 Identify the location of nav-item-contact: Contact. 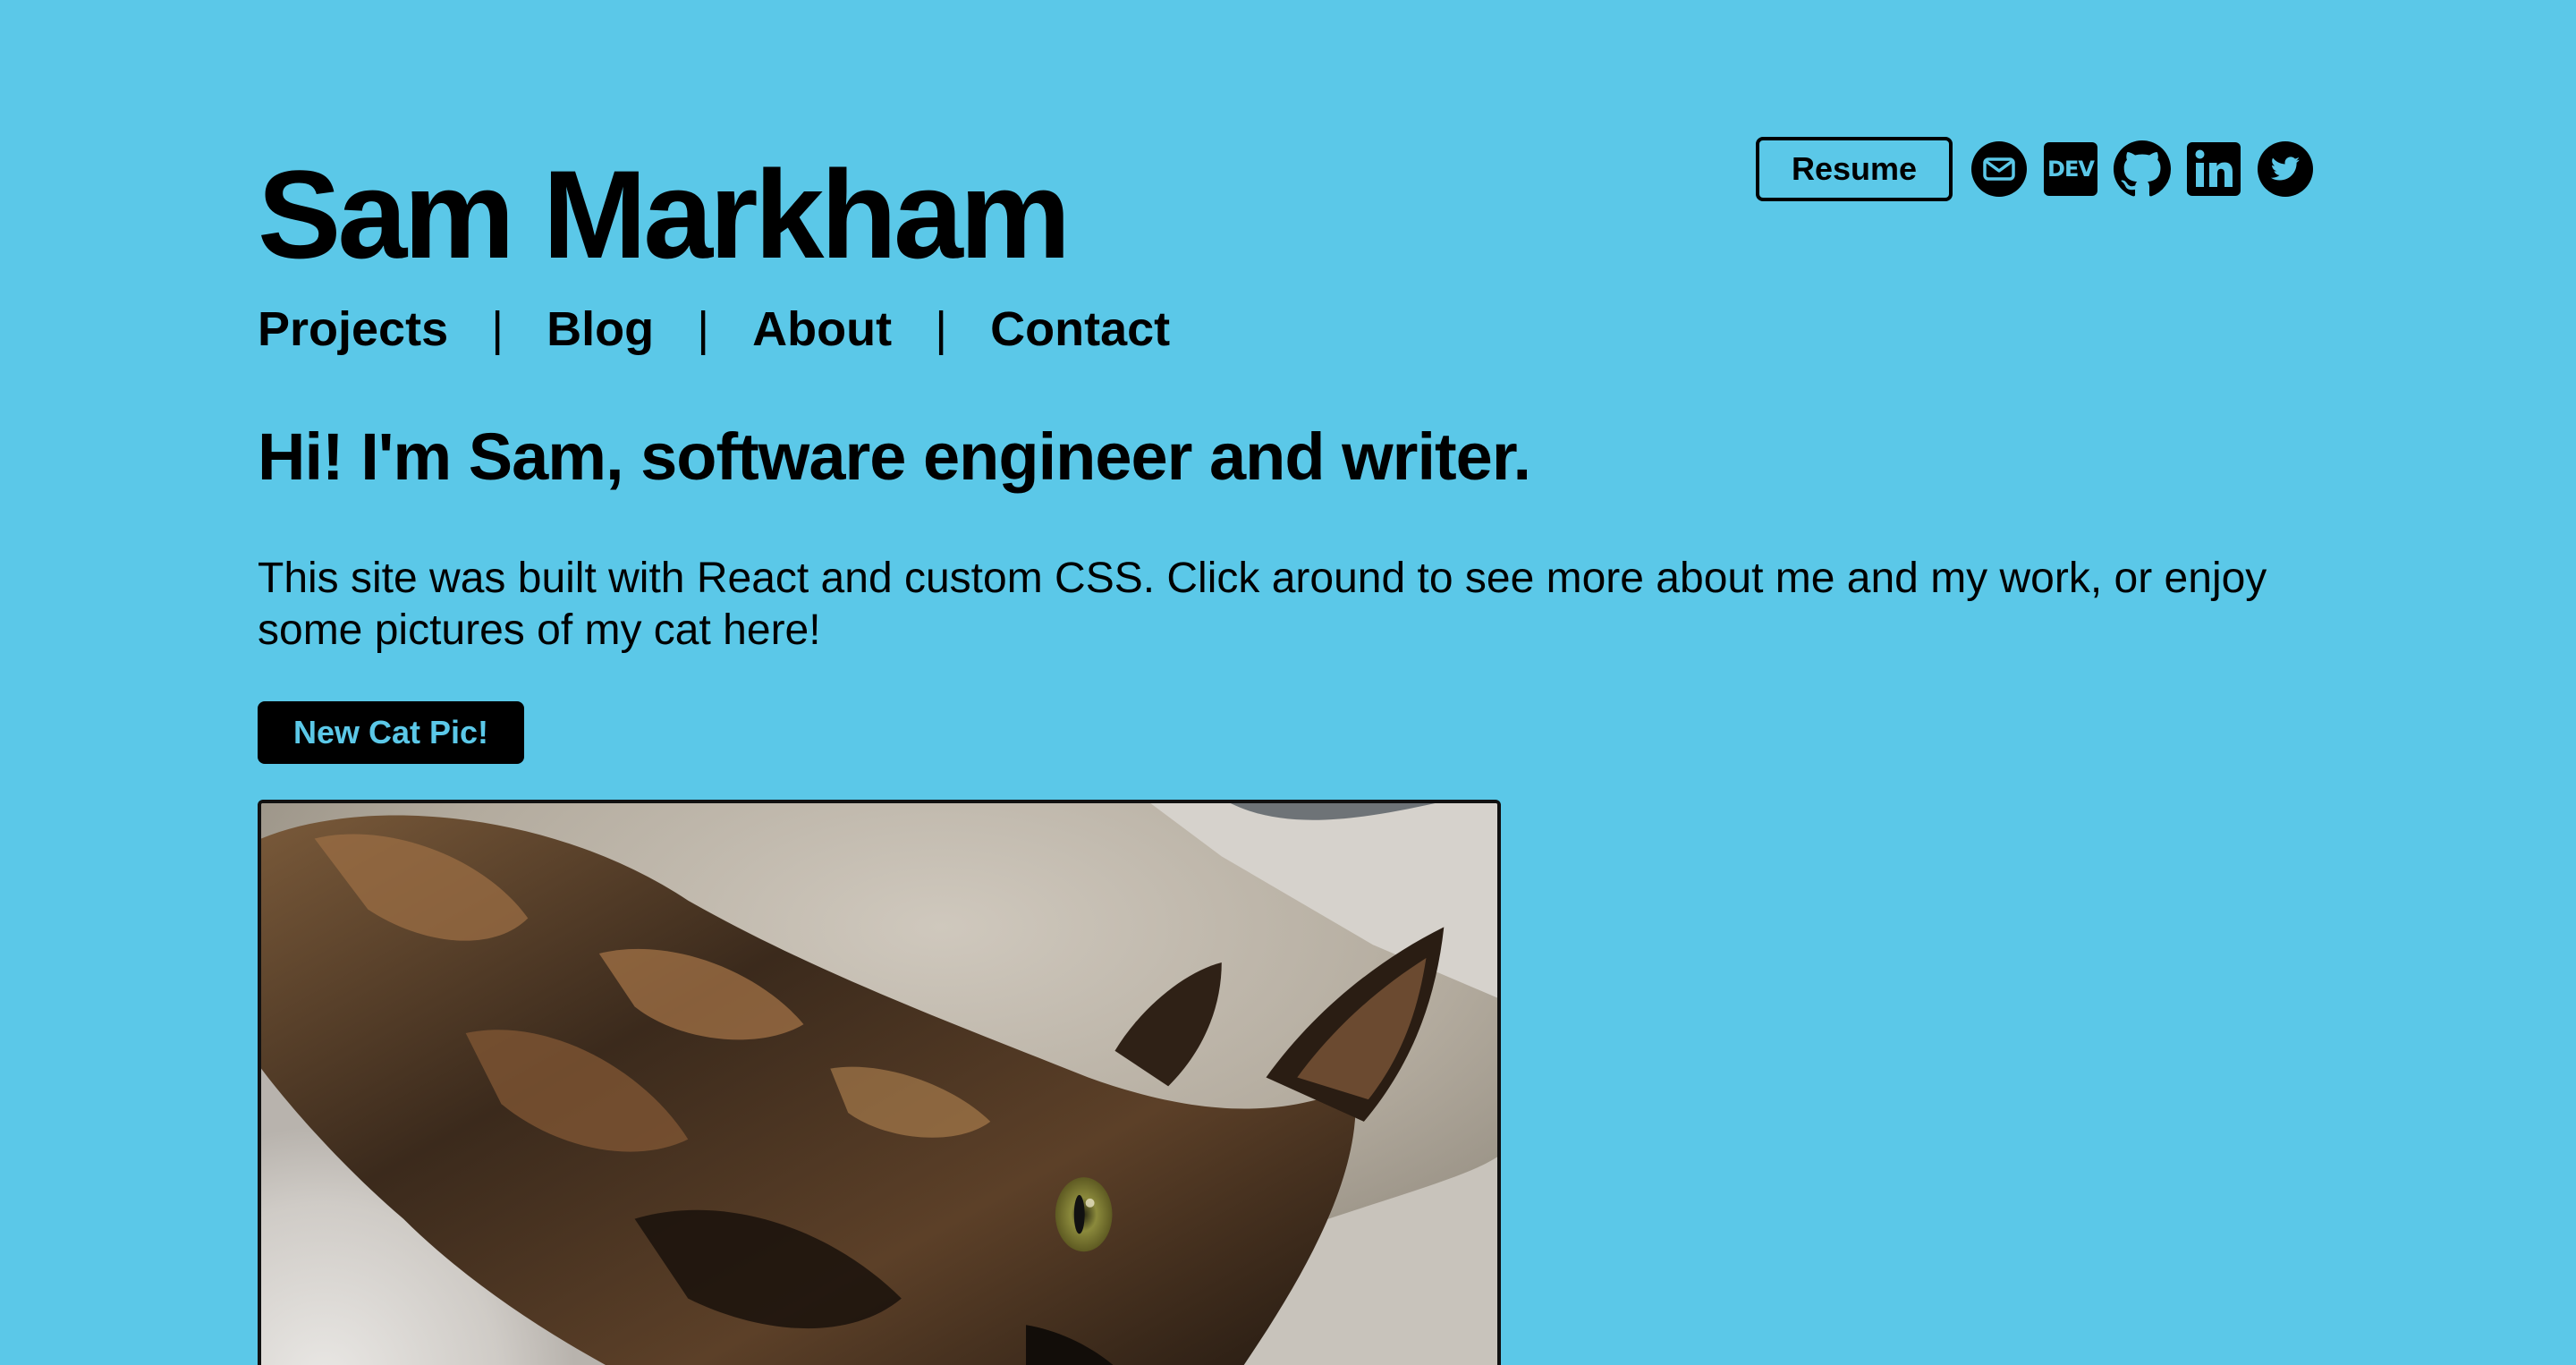
(1080, 329).